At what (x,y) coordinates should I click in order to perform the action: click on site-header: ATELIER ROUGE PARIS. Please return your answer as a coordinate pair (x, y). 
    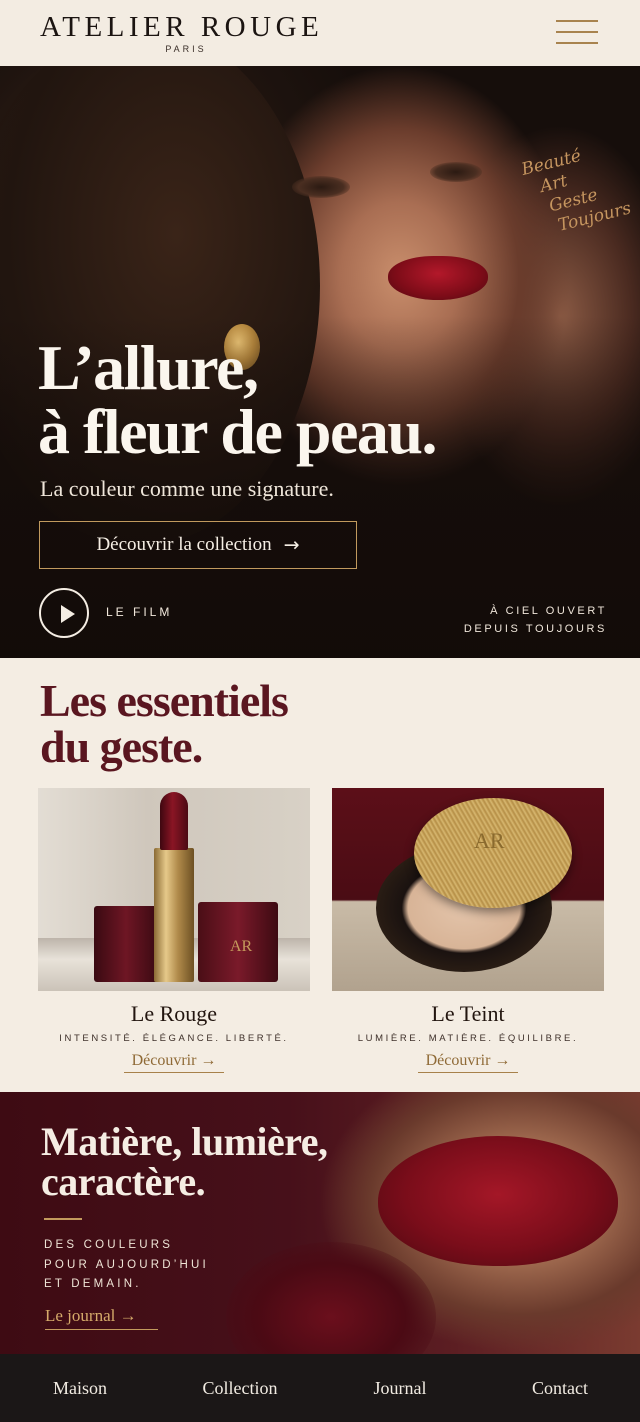
    Looking at the image, I should click on (320, 33).